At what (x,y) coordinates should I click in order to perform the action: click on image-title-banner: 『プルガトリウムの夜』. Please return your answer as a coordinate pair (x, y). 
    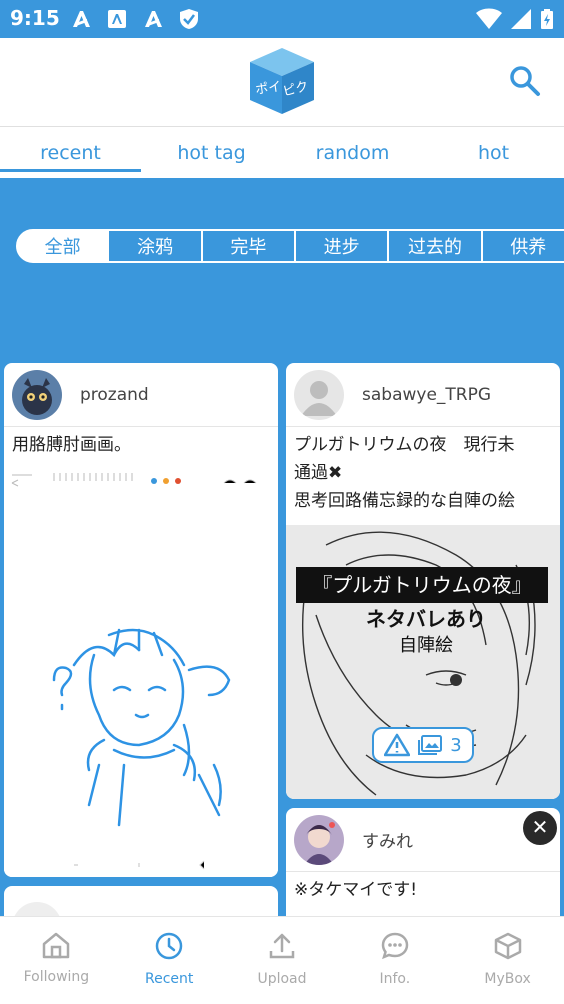
    Looking at the image, I should click on (422, 585).